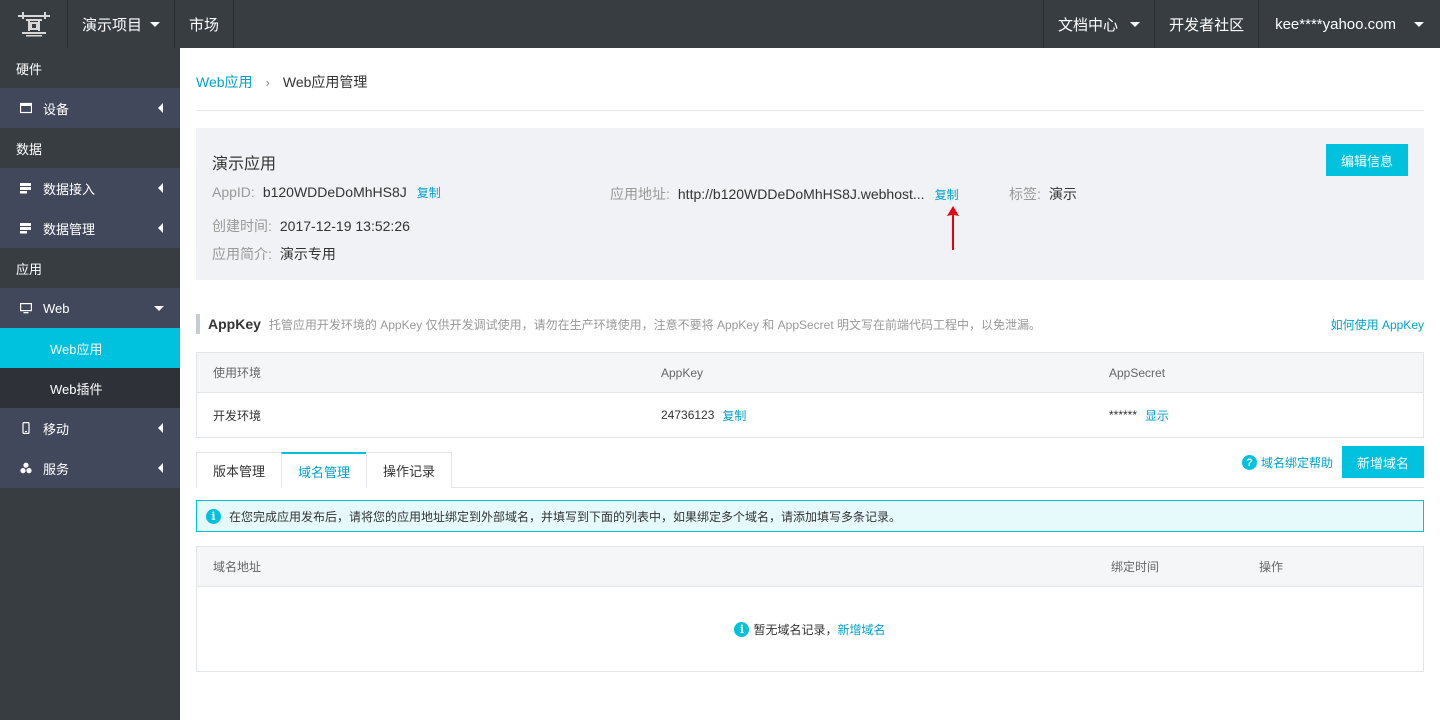  I want to click on logo, so click(34, 24).